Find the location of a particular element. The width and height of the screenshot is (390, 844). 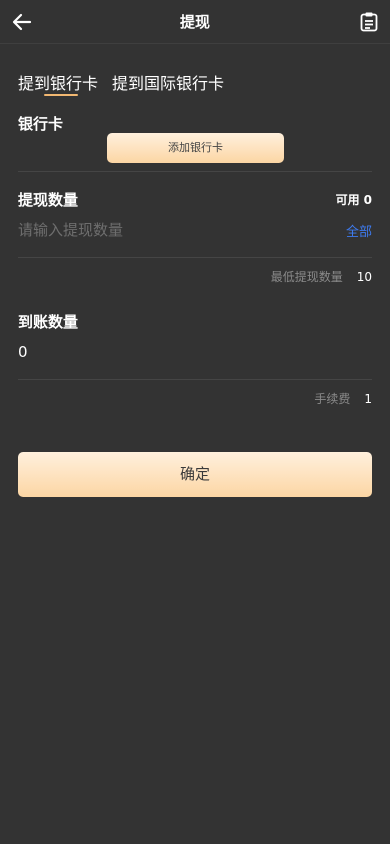

minimum-withdraw-row: 最低提现数量 10 is located at coordinates (321, 276).